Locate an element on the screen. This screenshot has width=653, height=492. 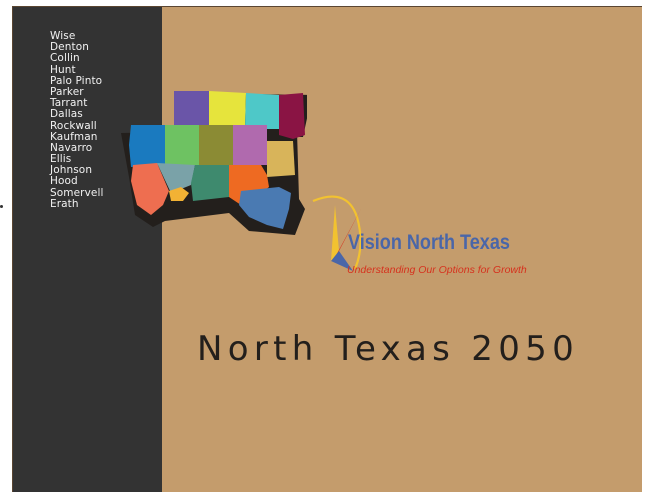
county-wise is located at coordinates (191, 110).